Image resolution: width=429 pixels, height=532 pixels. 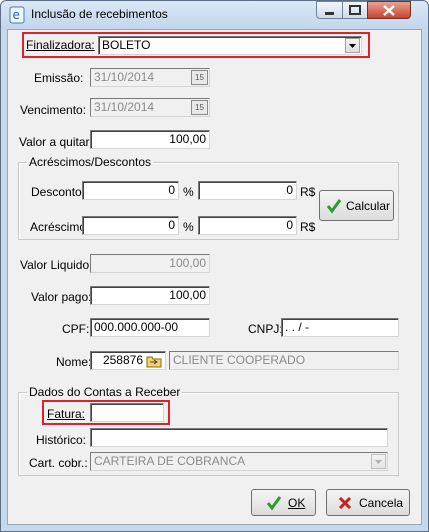 I want to click on valor-a-quitar-label: Valor a quitar:, so click(x=56, y=142).